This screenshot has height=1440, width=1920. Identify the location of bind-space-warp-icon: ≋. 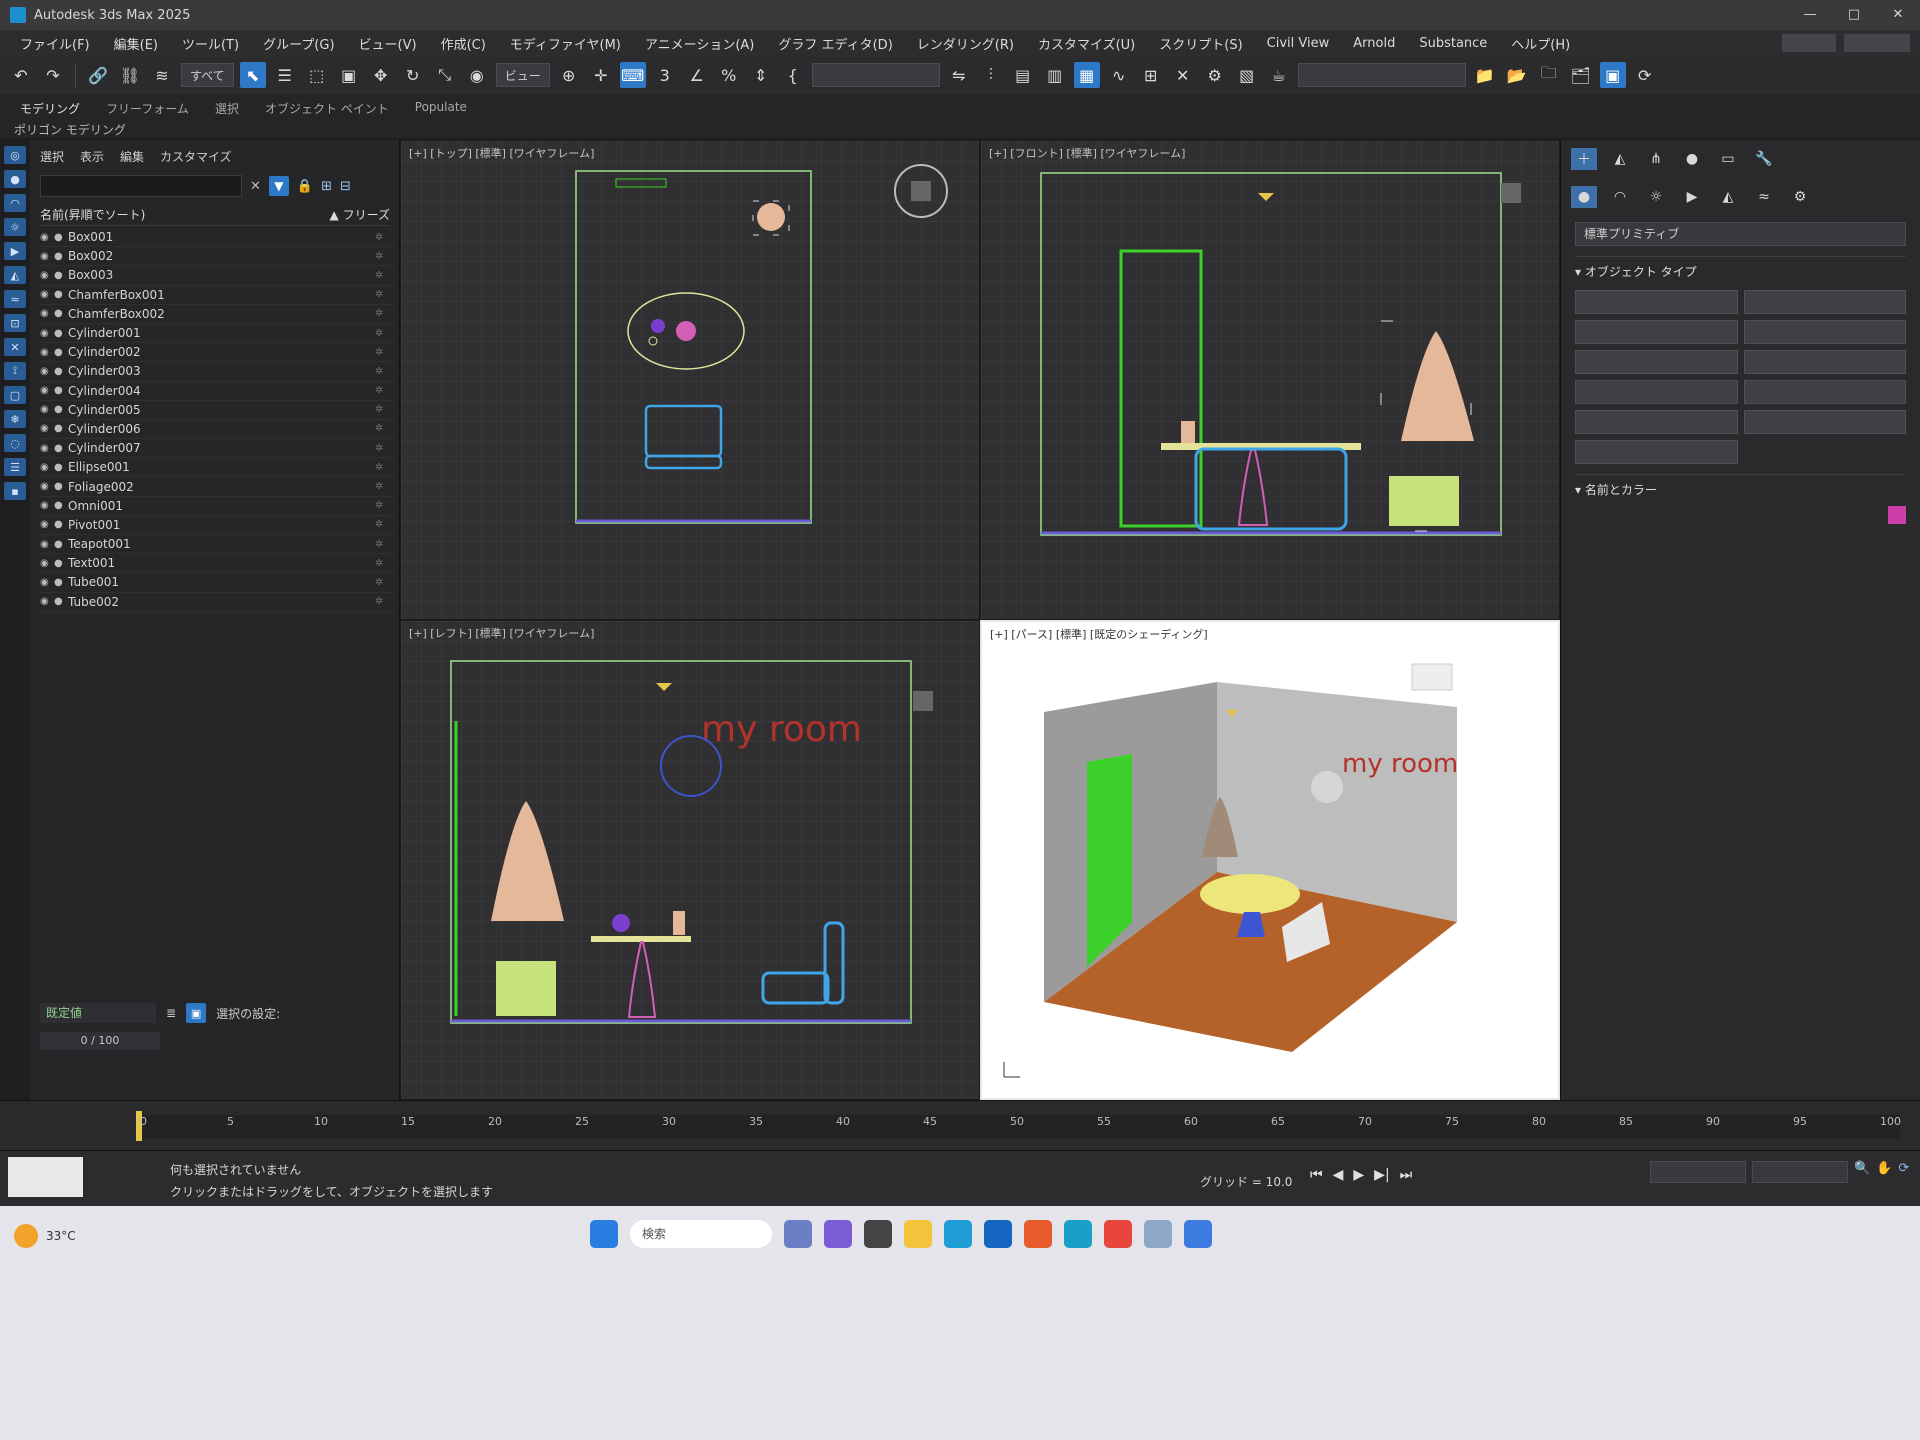
(162, 75).